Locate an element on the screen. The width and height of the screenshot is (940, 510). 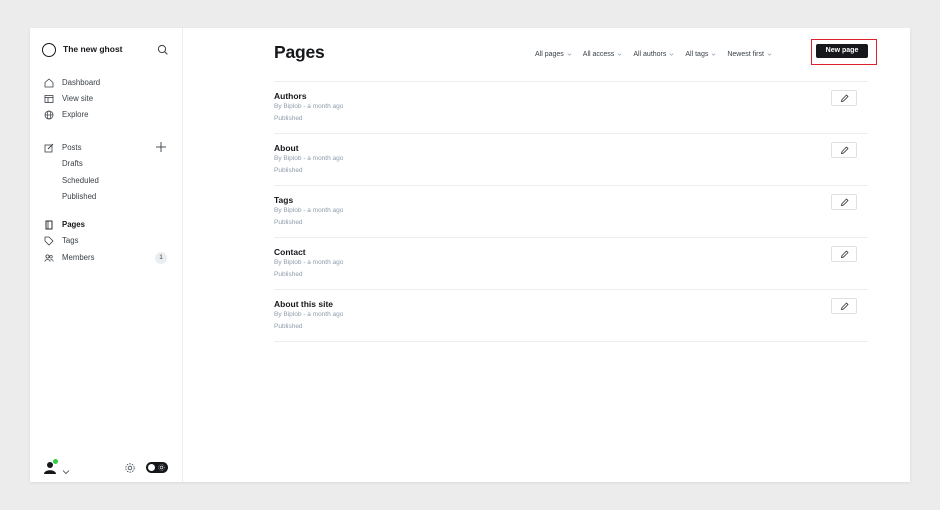
list-item: About By Biplob - a month ago Published is located at coordinates (571, 159).